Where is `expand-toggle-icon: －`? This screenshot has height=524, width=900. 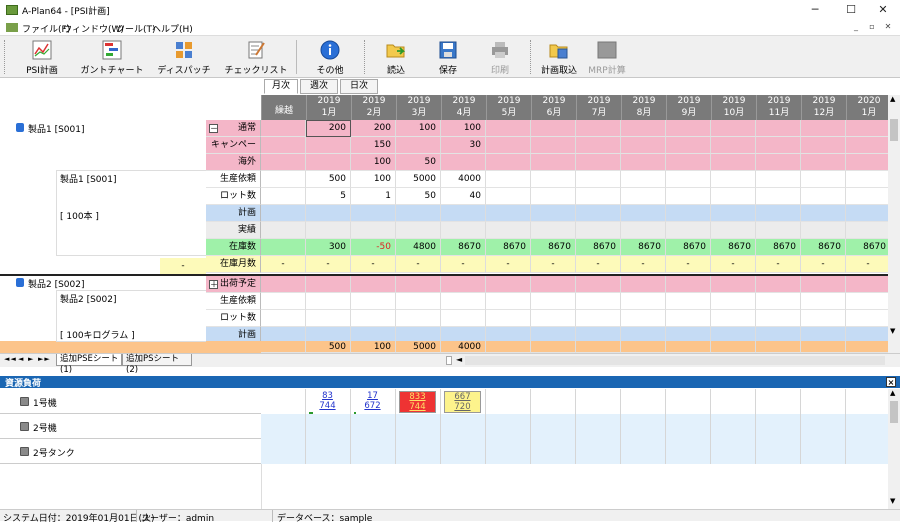
expand-toggle-icon: － is located at coordinates (213, 128).